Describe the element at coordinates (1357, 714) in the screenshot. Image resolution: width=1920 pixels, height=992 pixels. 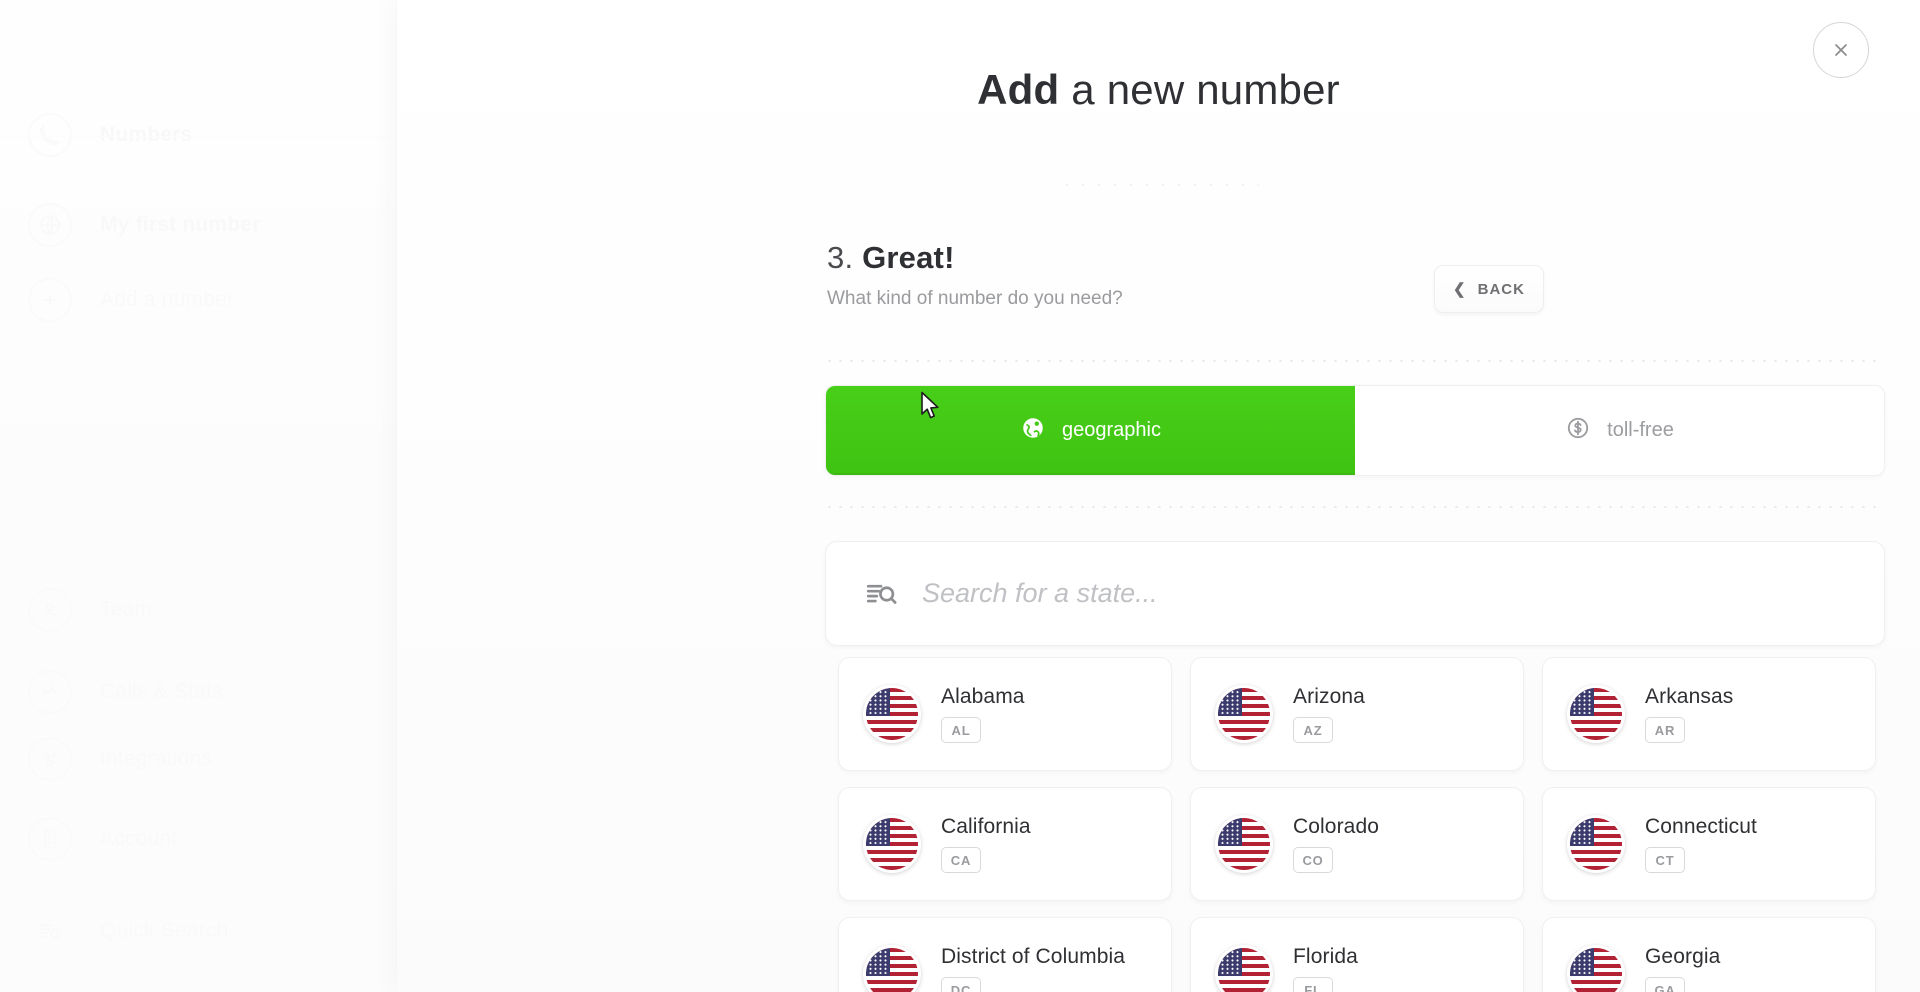
I see `state-card-arizona: Arizona AZ` at that location.